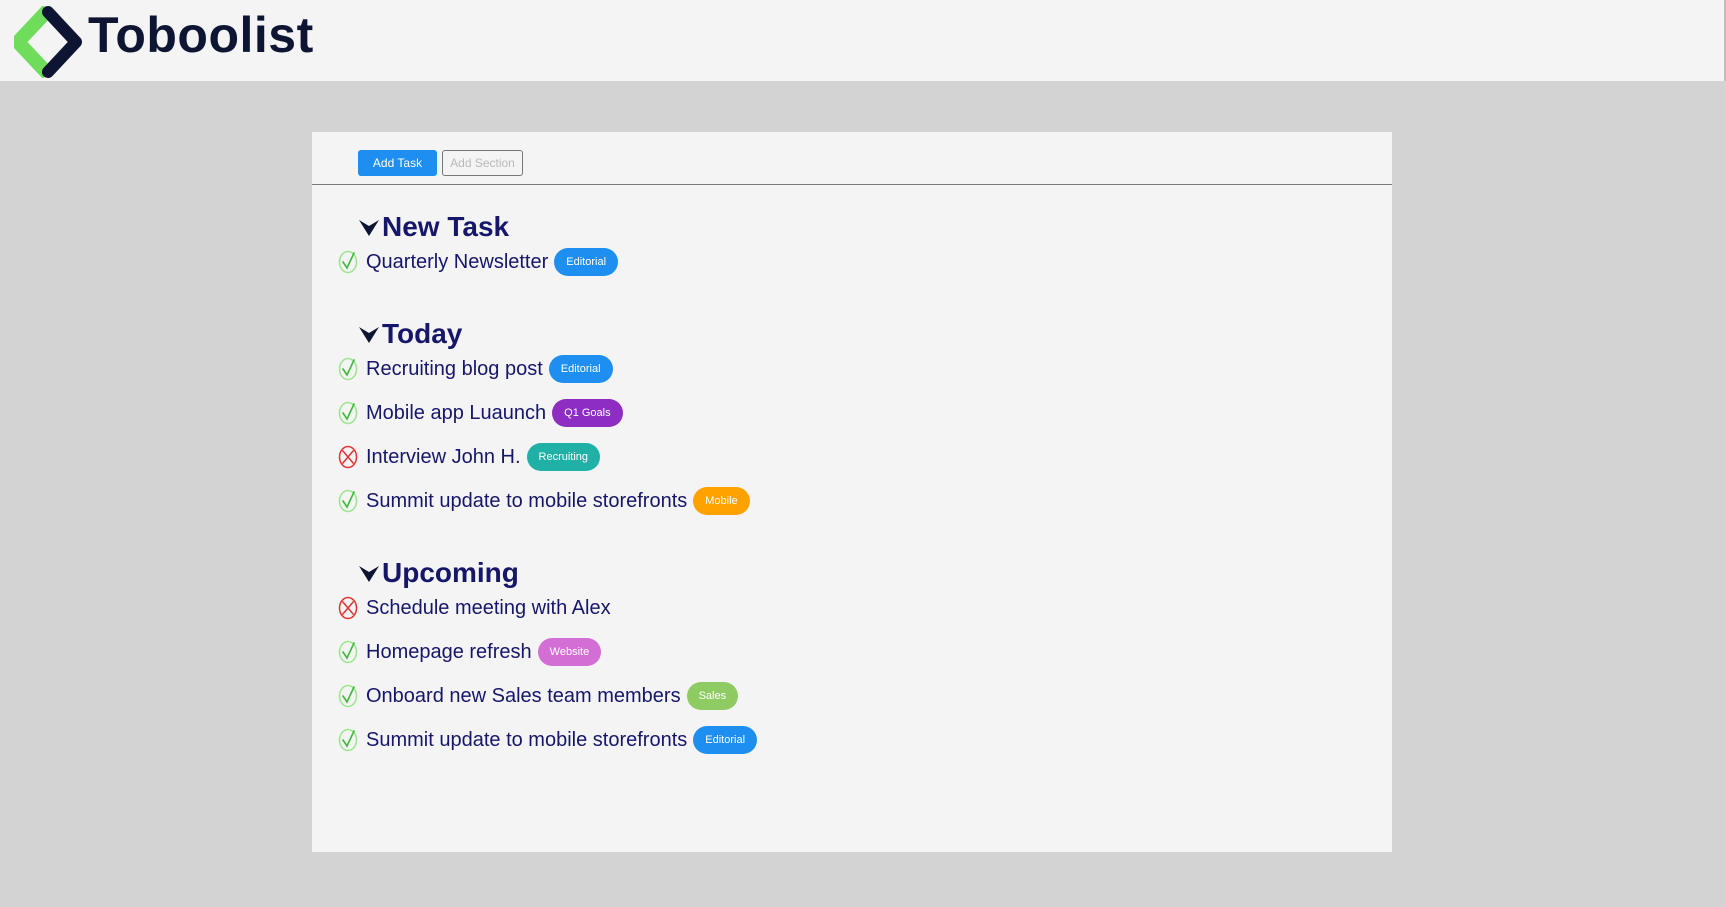 The image size is (1726, 907). Describe the element at coordinates (523, 695) in the screenshot. I see `task-text: Onboard new Sales team members` at that location.